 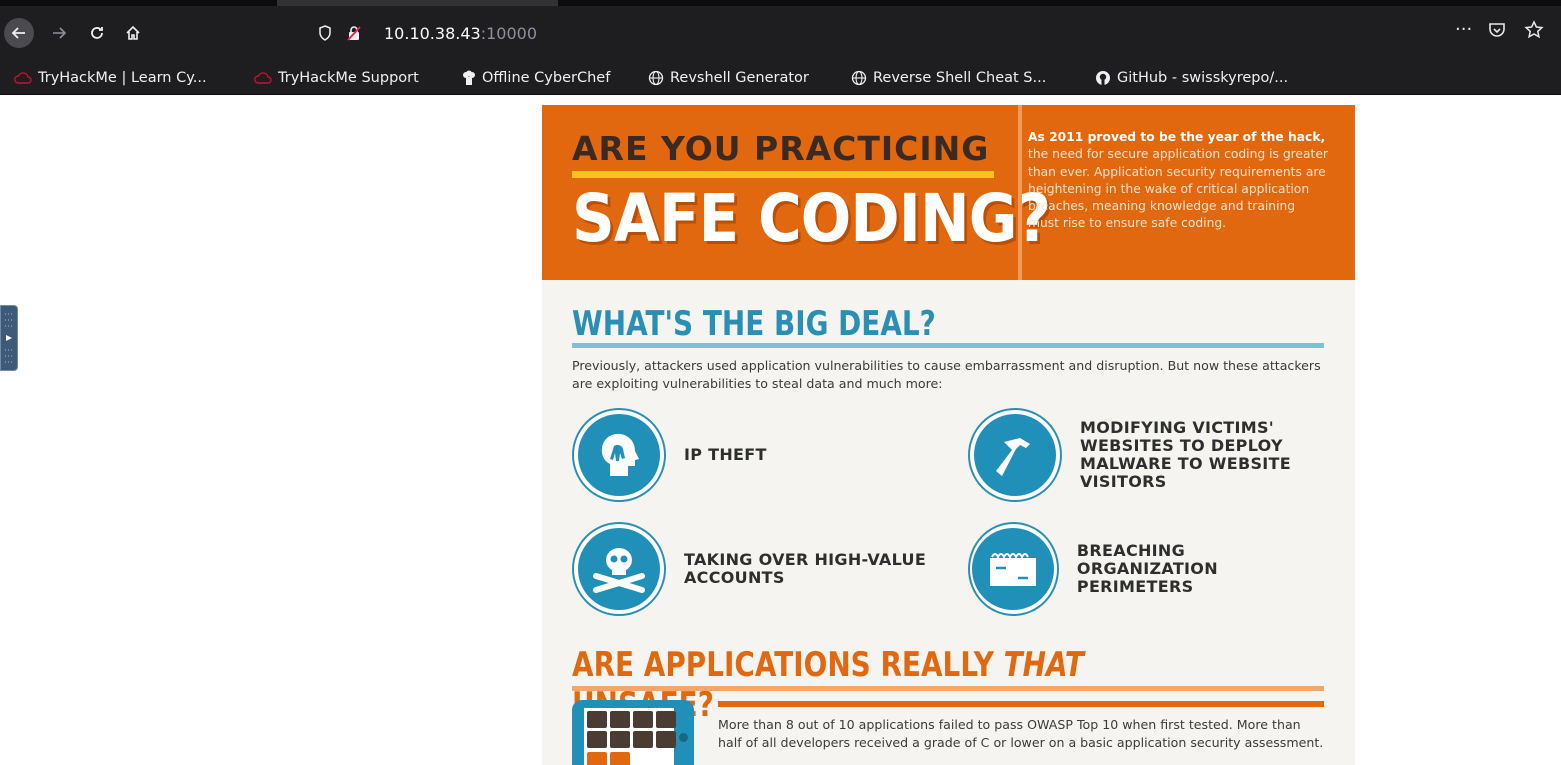 What do you see at coordinates (783, 174) in the screenshot?
I see `banner-yellow-rule` at bounding box center [783, 174].